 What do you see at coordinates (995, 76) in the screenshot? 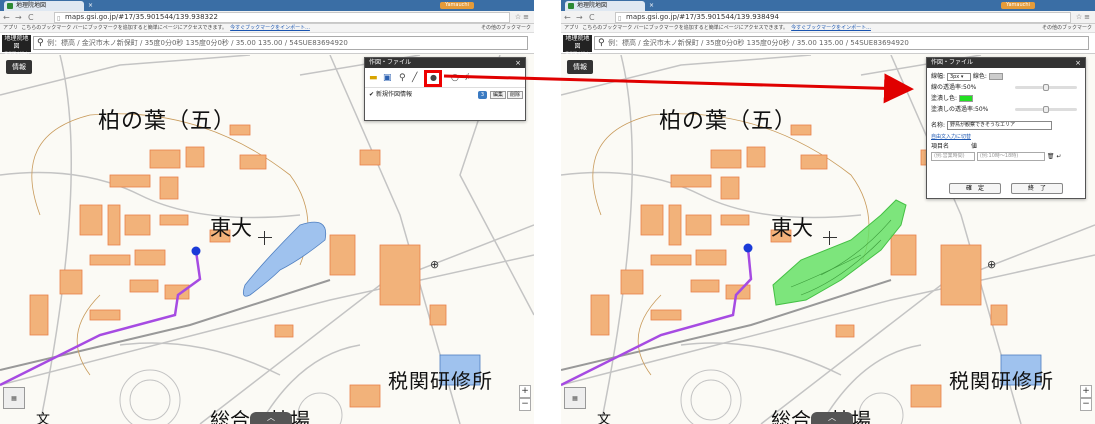
I see `line-color-swatch` at bounding box center [995, 76].